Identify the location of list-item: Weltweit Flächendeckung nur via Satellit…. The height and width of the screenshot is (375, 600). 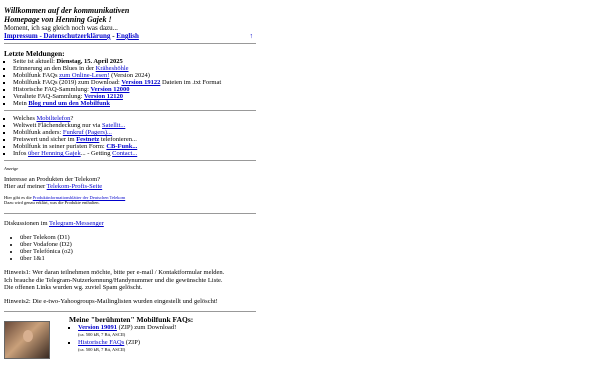
(134, 125).